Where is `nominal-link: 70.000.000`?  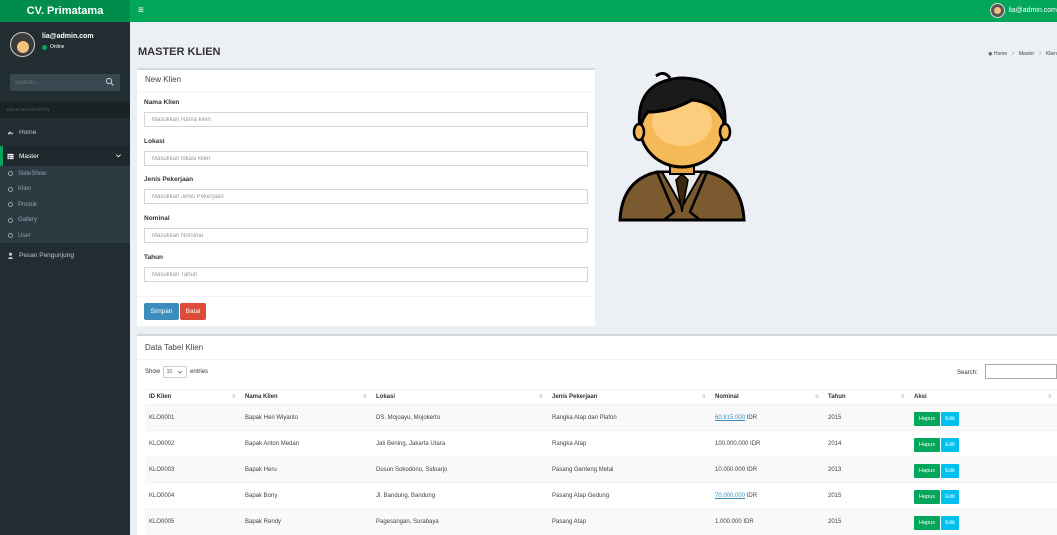
nominal-link: 70.000.000 is located at coordinates (730, 496).